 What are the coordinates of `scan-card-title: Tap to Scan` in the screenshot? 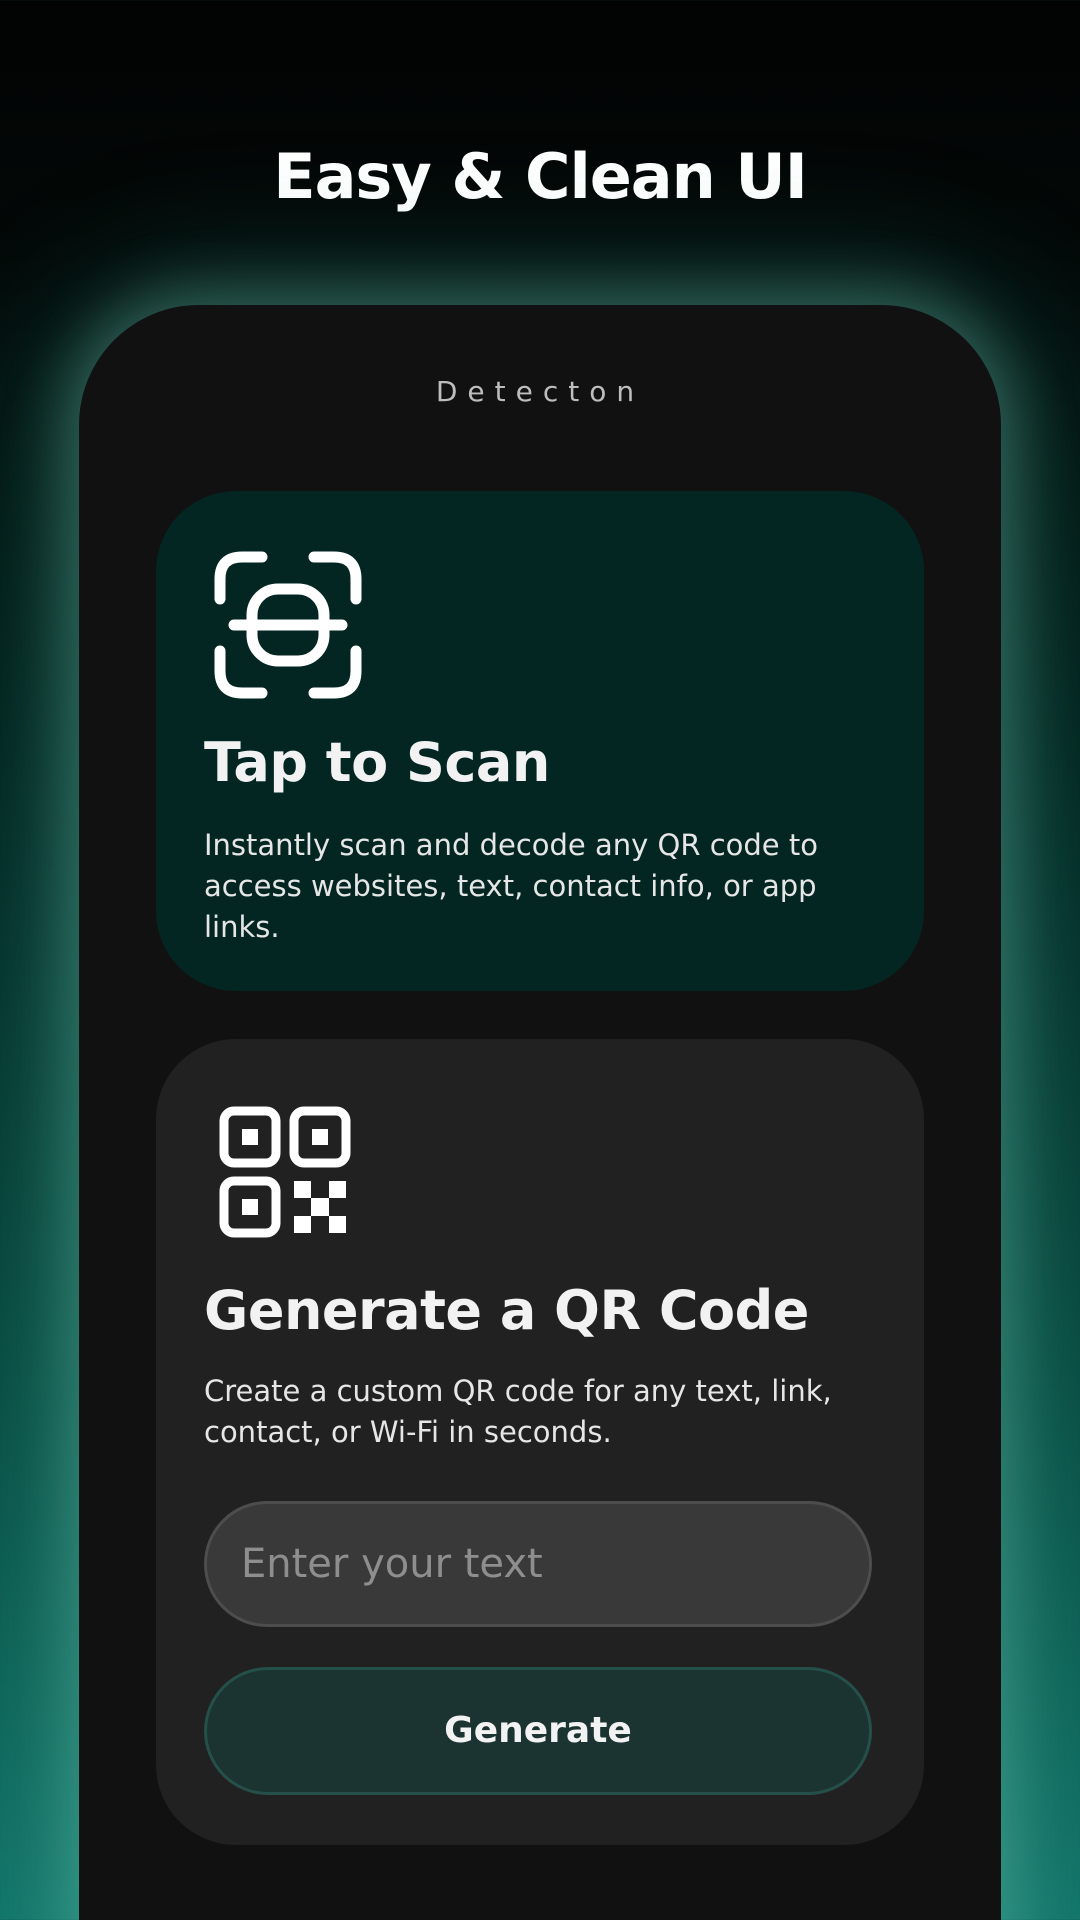 It's located at (377, 762).